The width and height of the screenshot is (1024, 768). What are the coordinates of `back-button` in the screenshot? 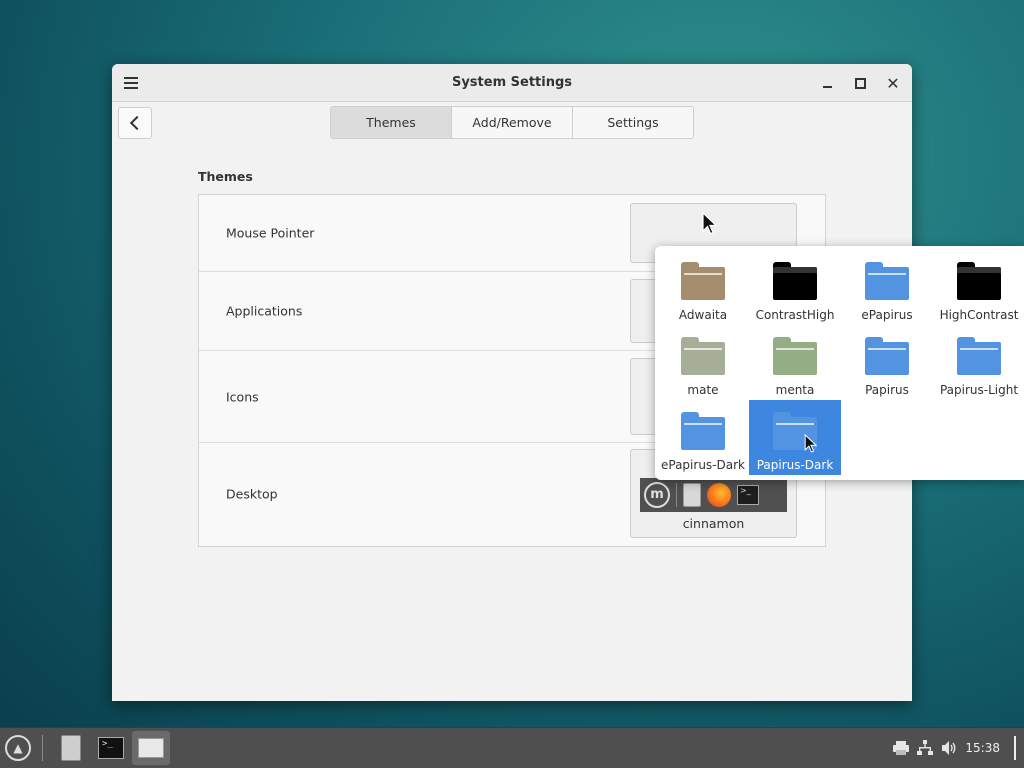 It's located at (135, 123).